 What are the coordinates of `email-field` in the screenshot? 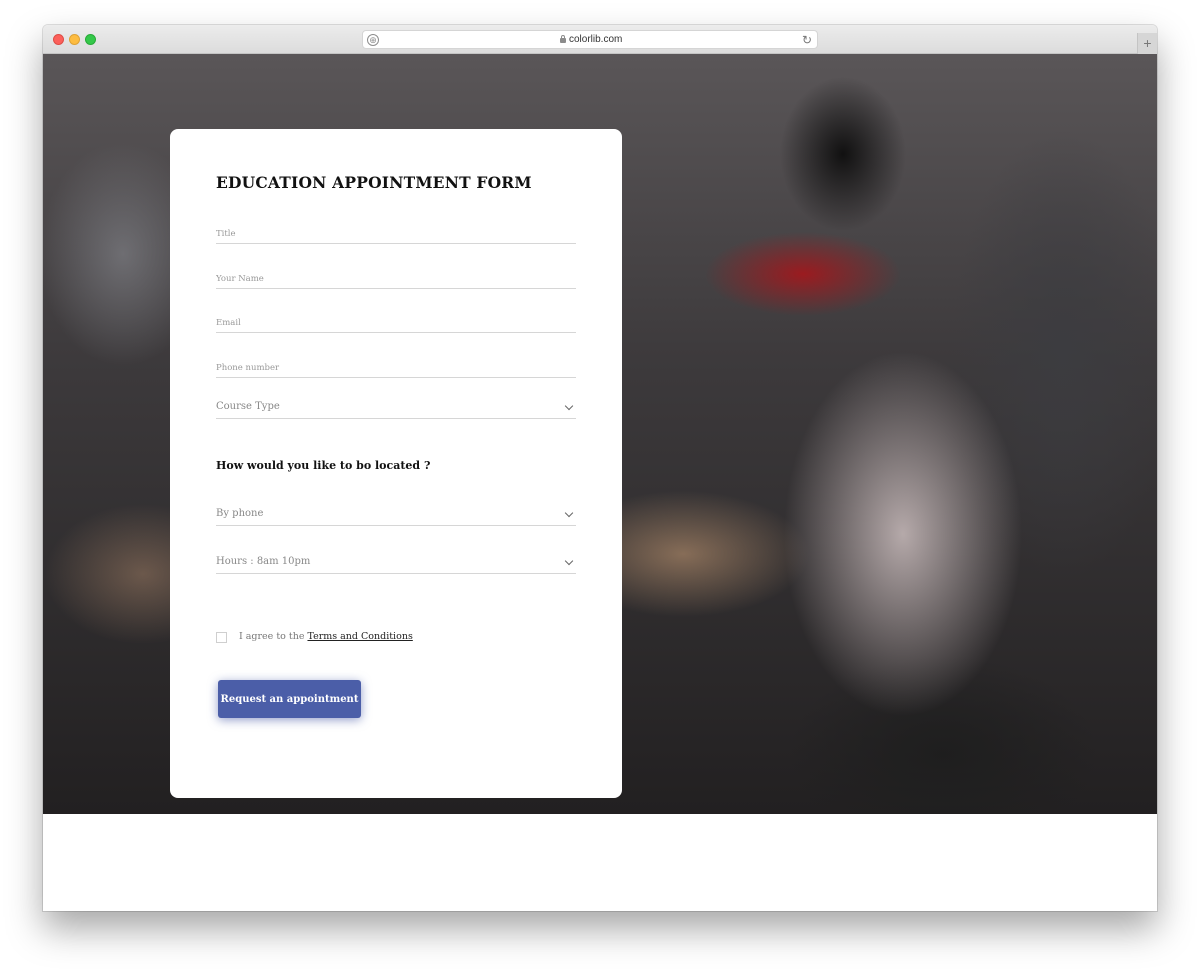 It's located at (396, 321).